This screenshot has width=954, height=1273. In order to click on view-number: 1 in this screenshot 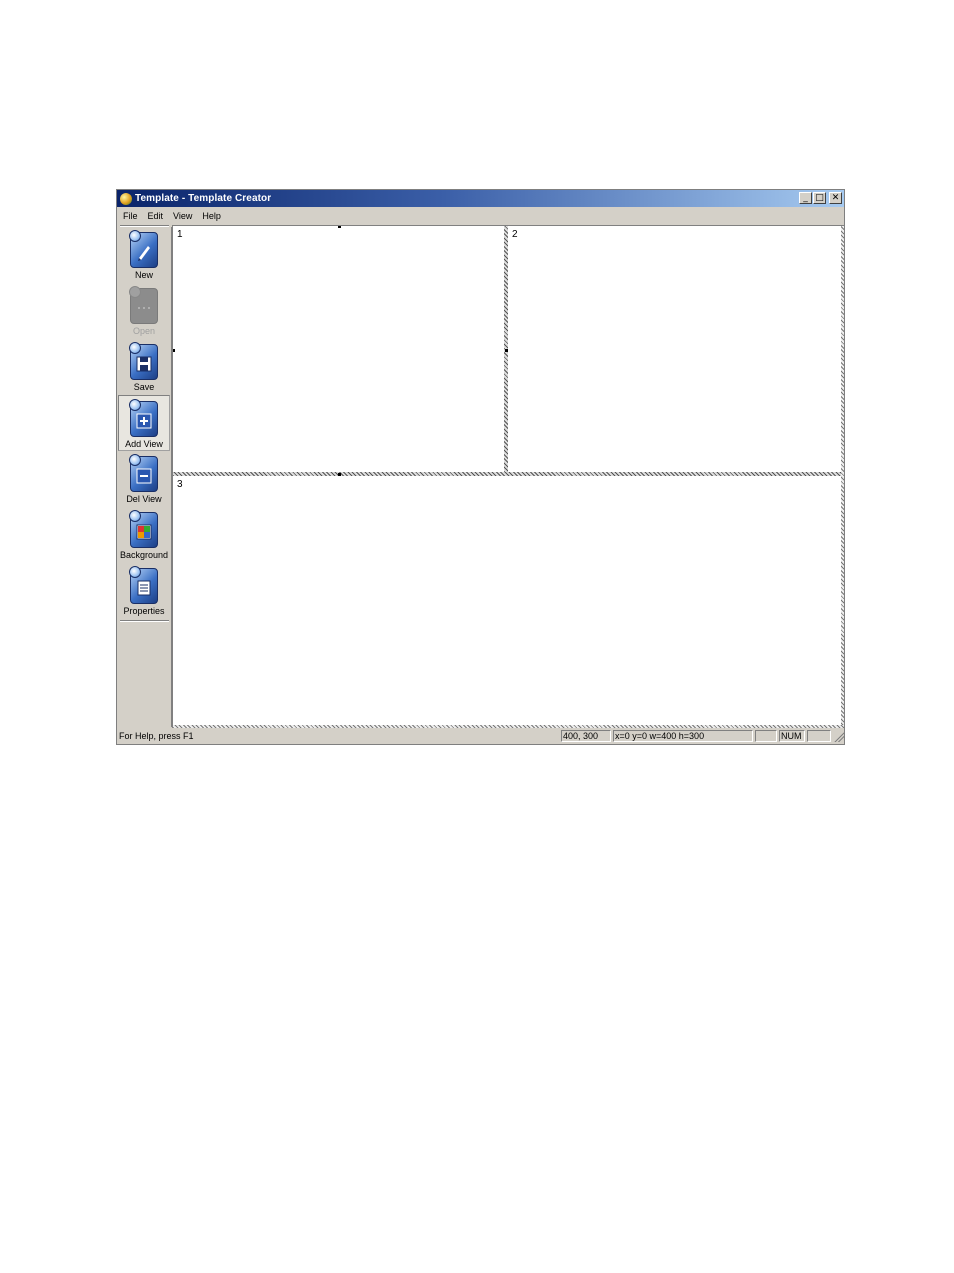, I will do `click(180, 234)`.